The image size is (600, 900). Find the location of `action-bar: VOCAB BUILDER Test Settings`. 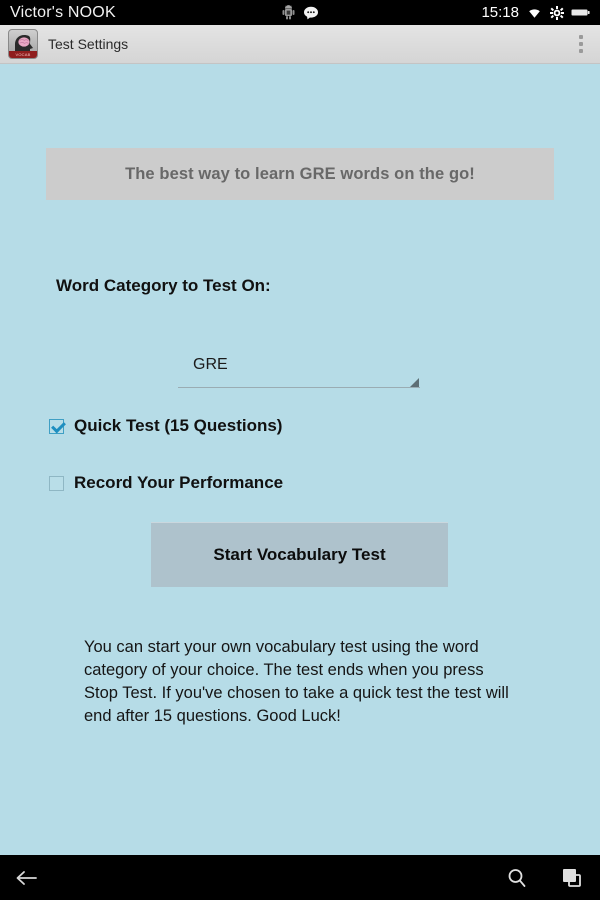

action-bar: VOCAB BUILDER Test Settings is located at coordinates (300, 44).